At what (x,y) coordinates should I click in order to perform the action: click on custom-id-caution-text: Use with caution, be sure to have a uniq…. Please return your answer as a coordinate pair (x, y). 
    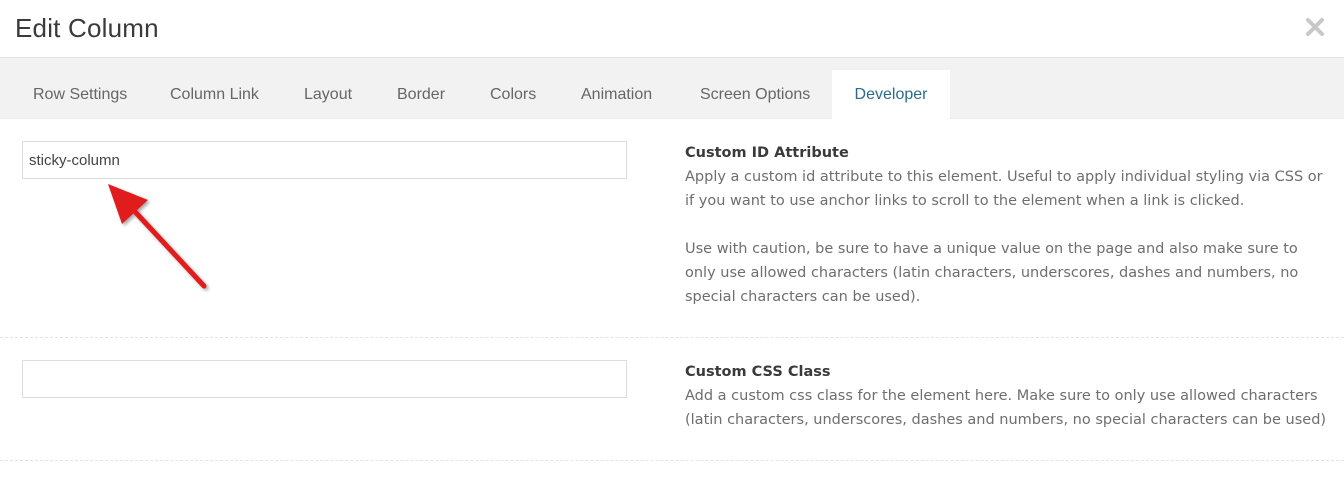
    Looking at the image, I should click on (992, 273).